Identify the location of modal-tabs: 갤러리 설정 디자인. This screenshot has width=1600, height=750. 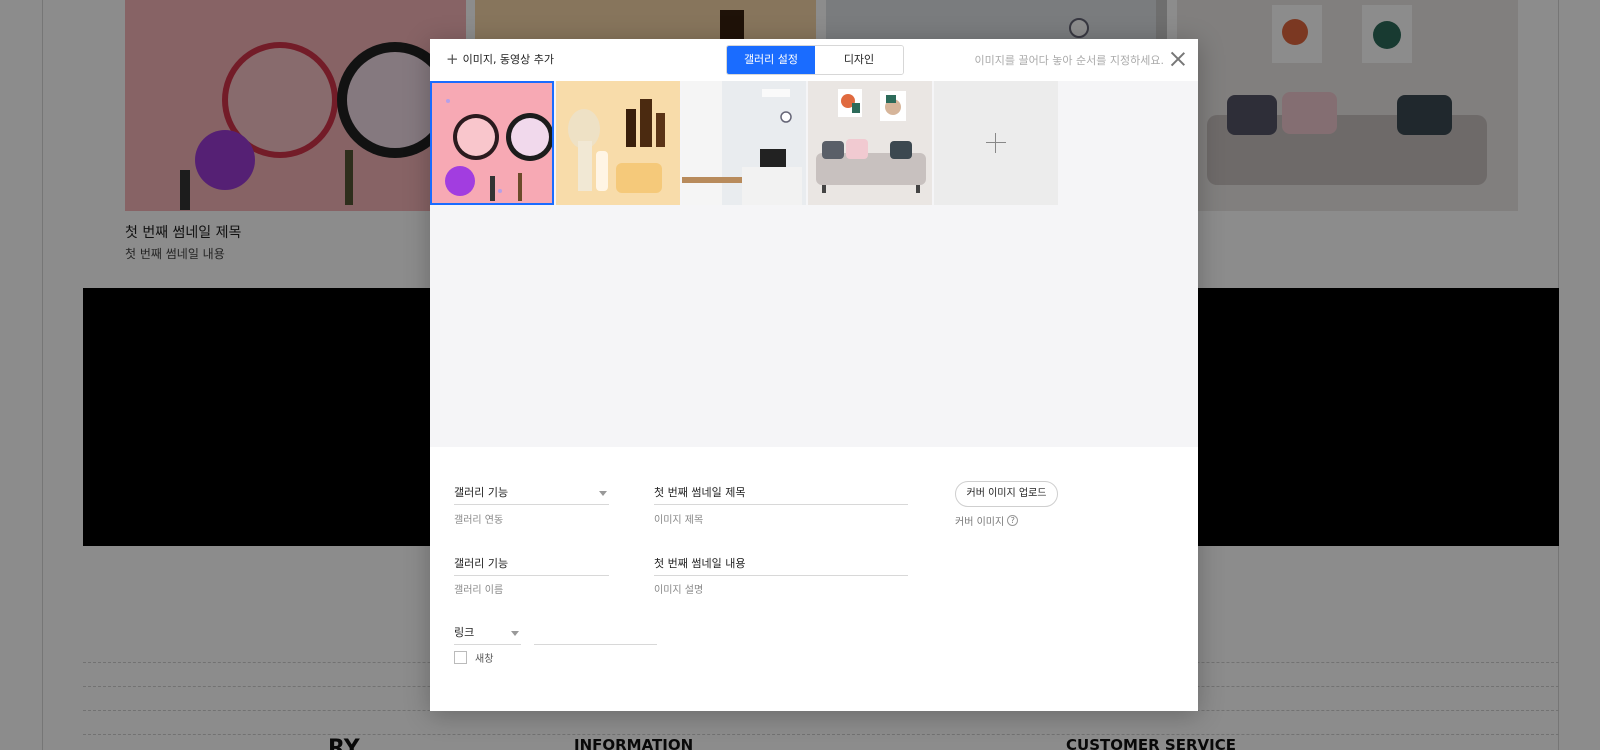
(815, 60).